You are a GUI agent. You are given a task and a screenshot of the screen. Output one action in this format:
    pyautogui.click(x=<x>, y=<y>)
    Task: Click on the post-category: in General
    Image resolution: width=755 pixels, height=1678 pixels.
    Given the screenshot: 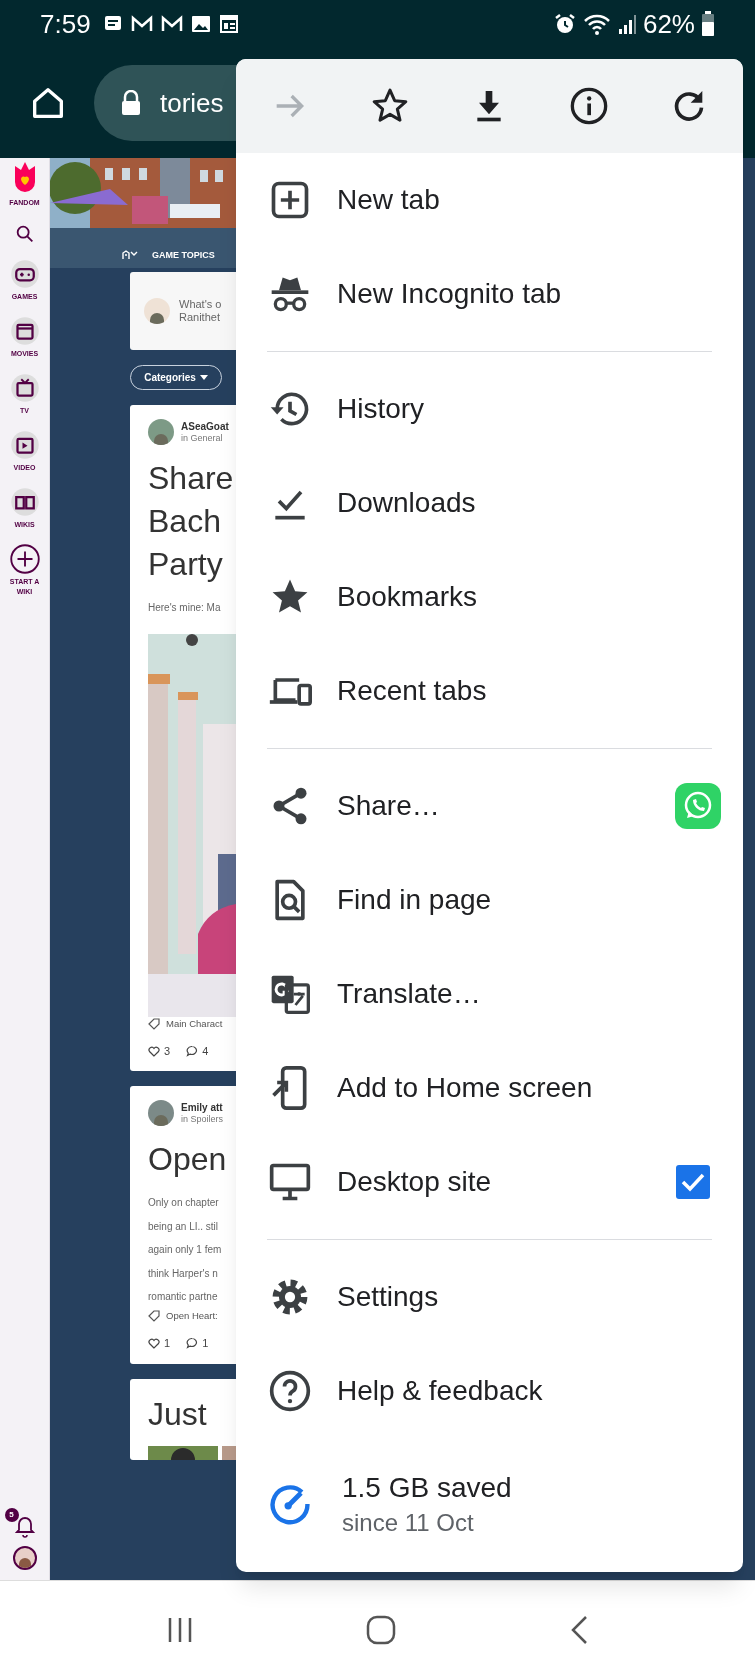 What is the action you would take?
    pyautogui.click(x=202, y=438)
    